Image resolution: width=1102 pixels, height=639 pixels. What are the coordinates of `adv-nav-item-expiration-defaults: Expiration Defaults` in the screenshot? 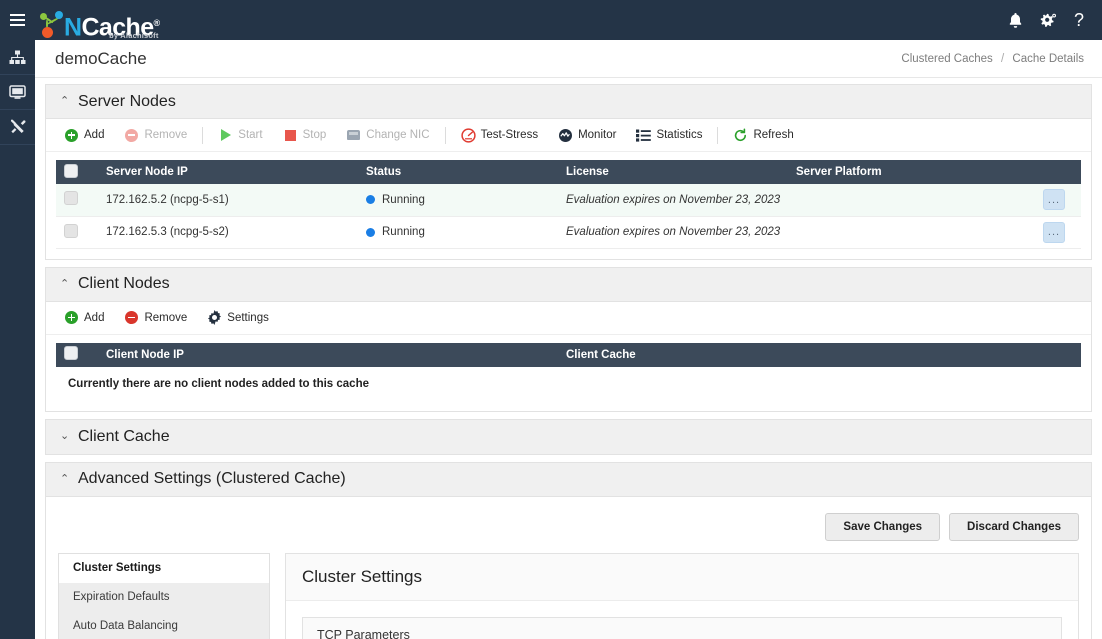 It's located at (164, 597).